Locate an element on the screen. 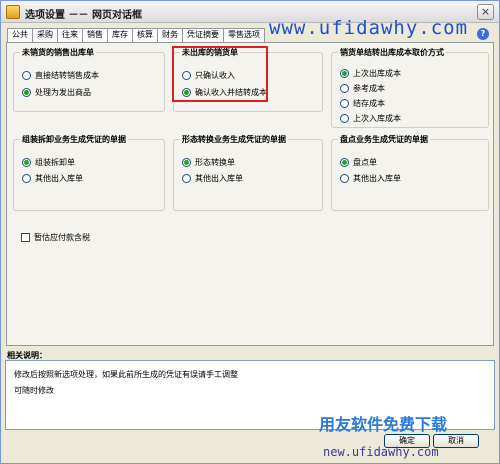  description-line: 可随时修改 is located at coordinates (34, 390).